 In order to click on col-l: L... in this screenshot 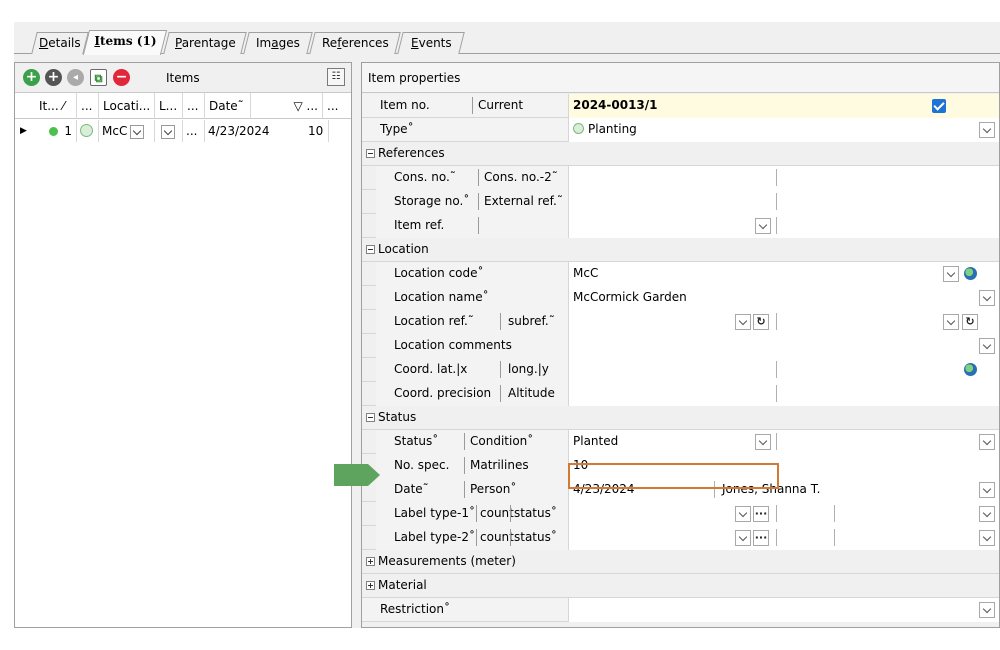, I will do `click(169, 106)`.